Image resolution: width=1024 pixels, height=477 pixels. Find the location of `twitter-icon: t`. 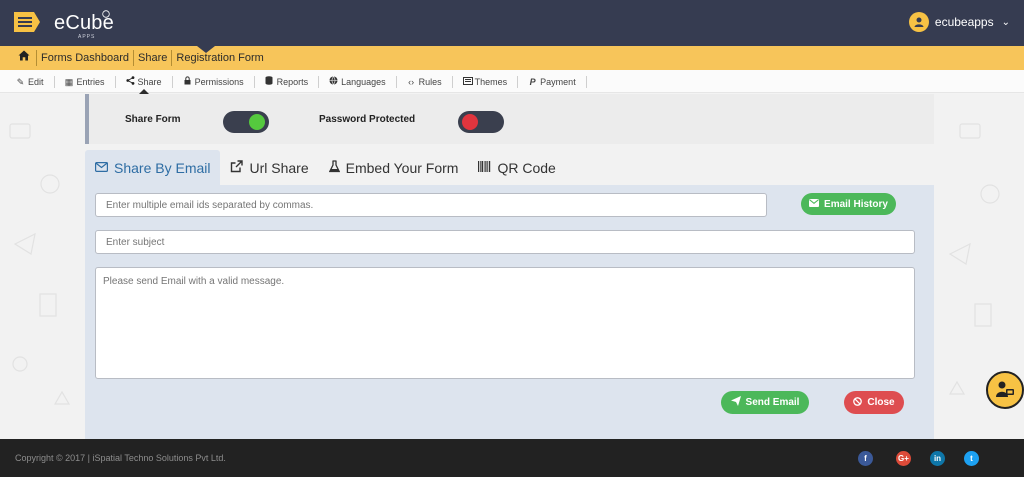

twitter-icon: t is located at coordinates (971, 458).